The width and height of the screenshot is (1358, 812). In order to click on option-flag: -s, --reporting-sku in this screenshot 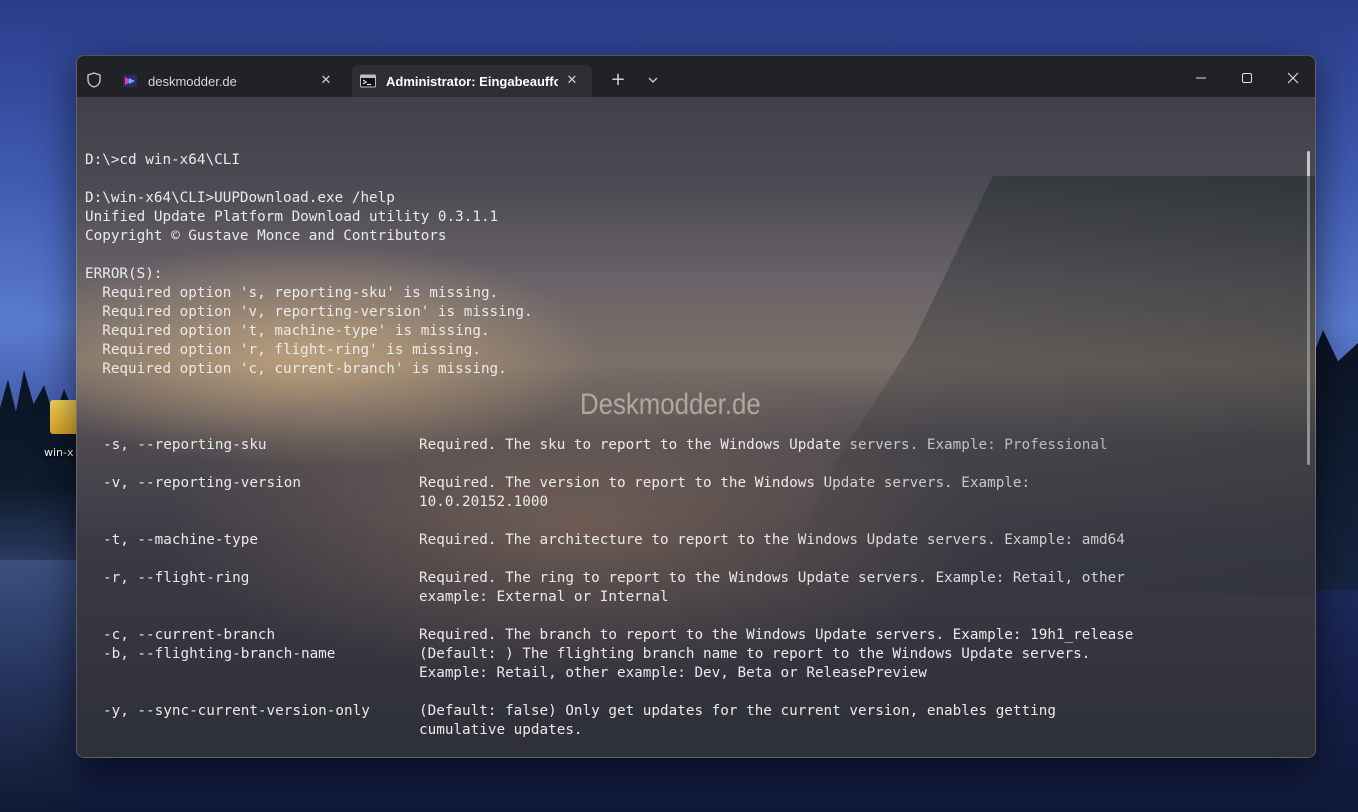, I will do `click(185, 445)`.